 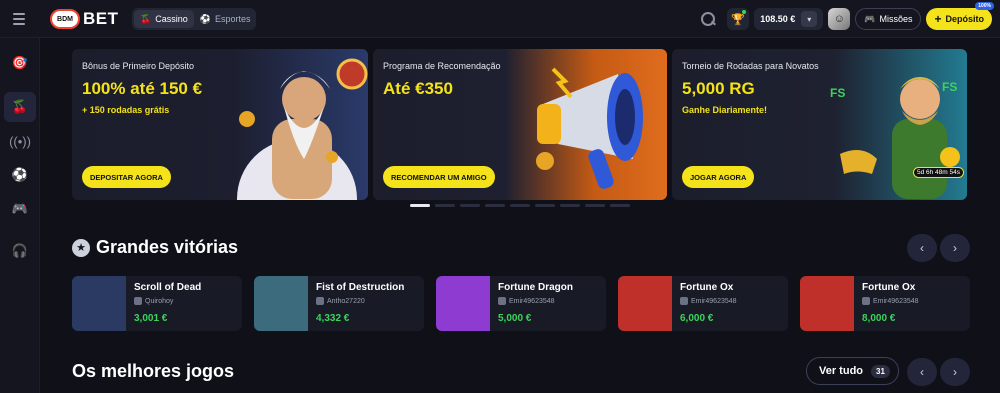 I want to click on wallet-icon: ▾, so click(x=809, y=19).